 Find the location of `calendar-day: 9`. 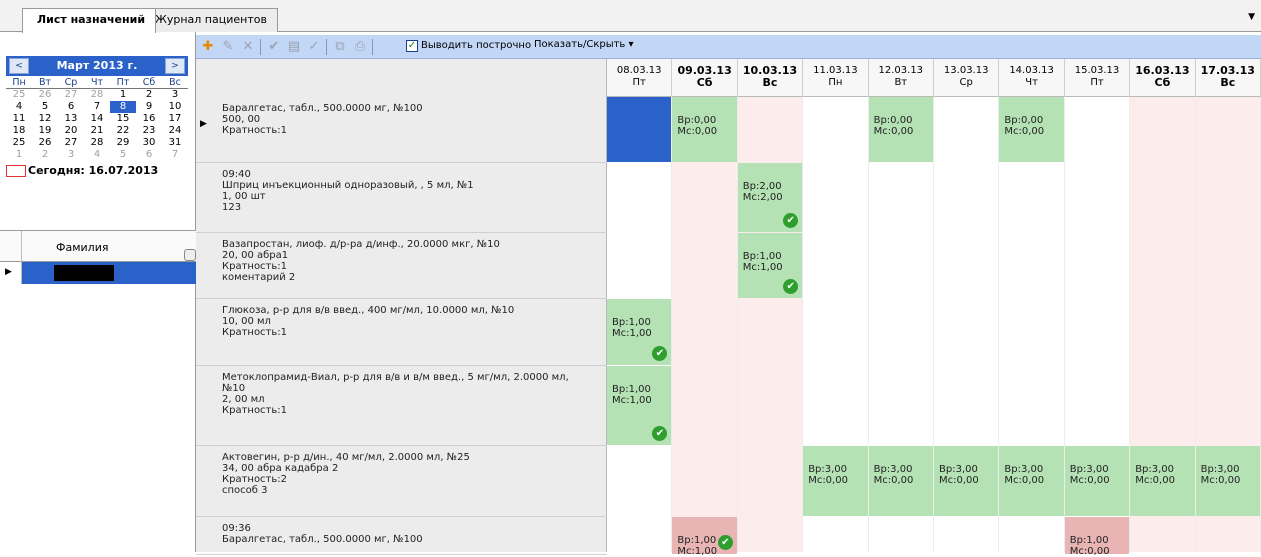

calendar-day: 9 is located at coordinates (149, 107).